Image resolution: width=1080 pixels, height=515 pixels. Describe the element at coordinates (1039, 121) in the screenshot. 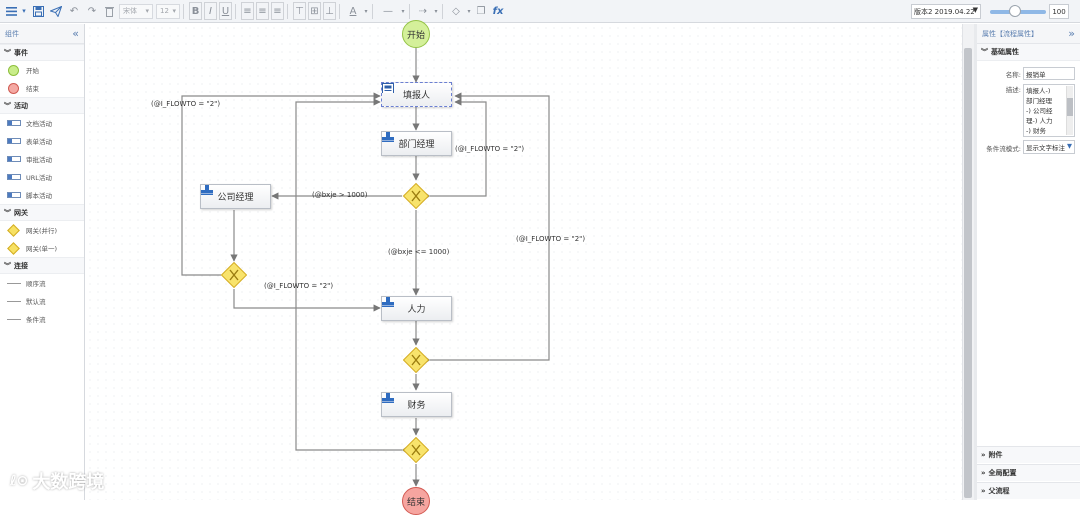

I see `description-line: 理-) 人力` at that location.